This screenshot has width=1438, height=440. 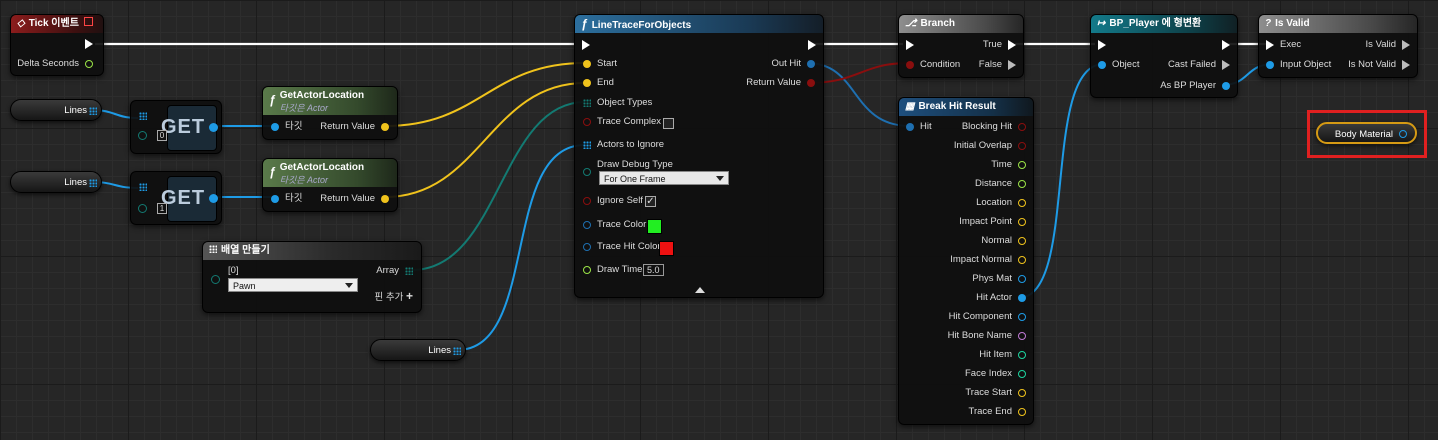 I want to click on is-not-valid-pin: Is Not Valid, so click(x=1379, y=65).